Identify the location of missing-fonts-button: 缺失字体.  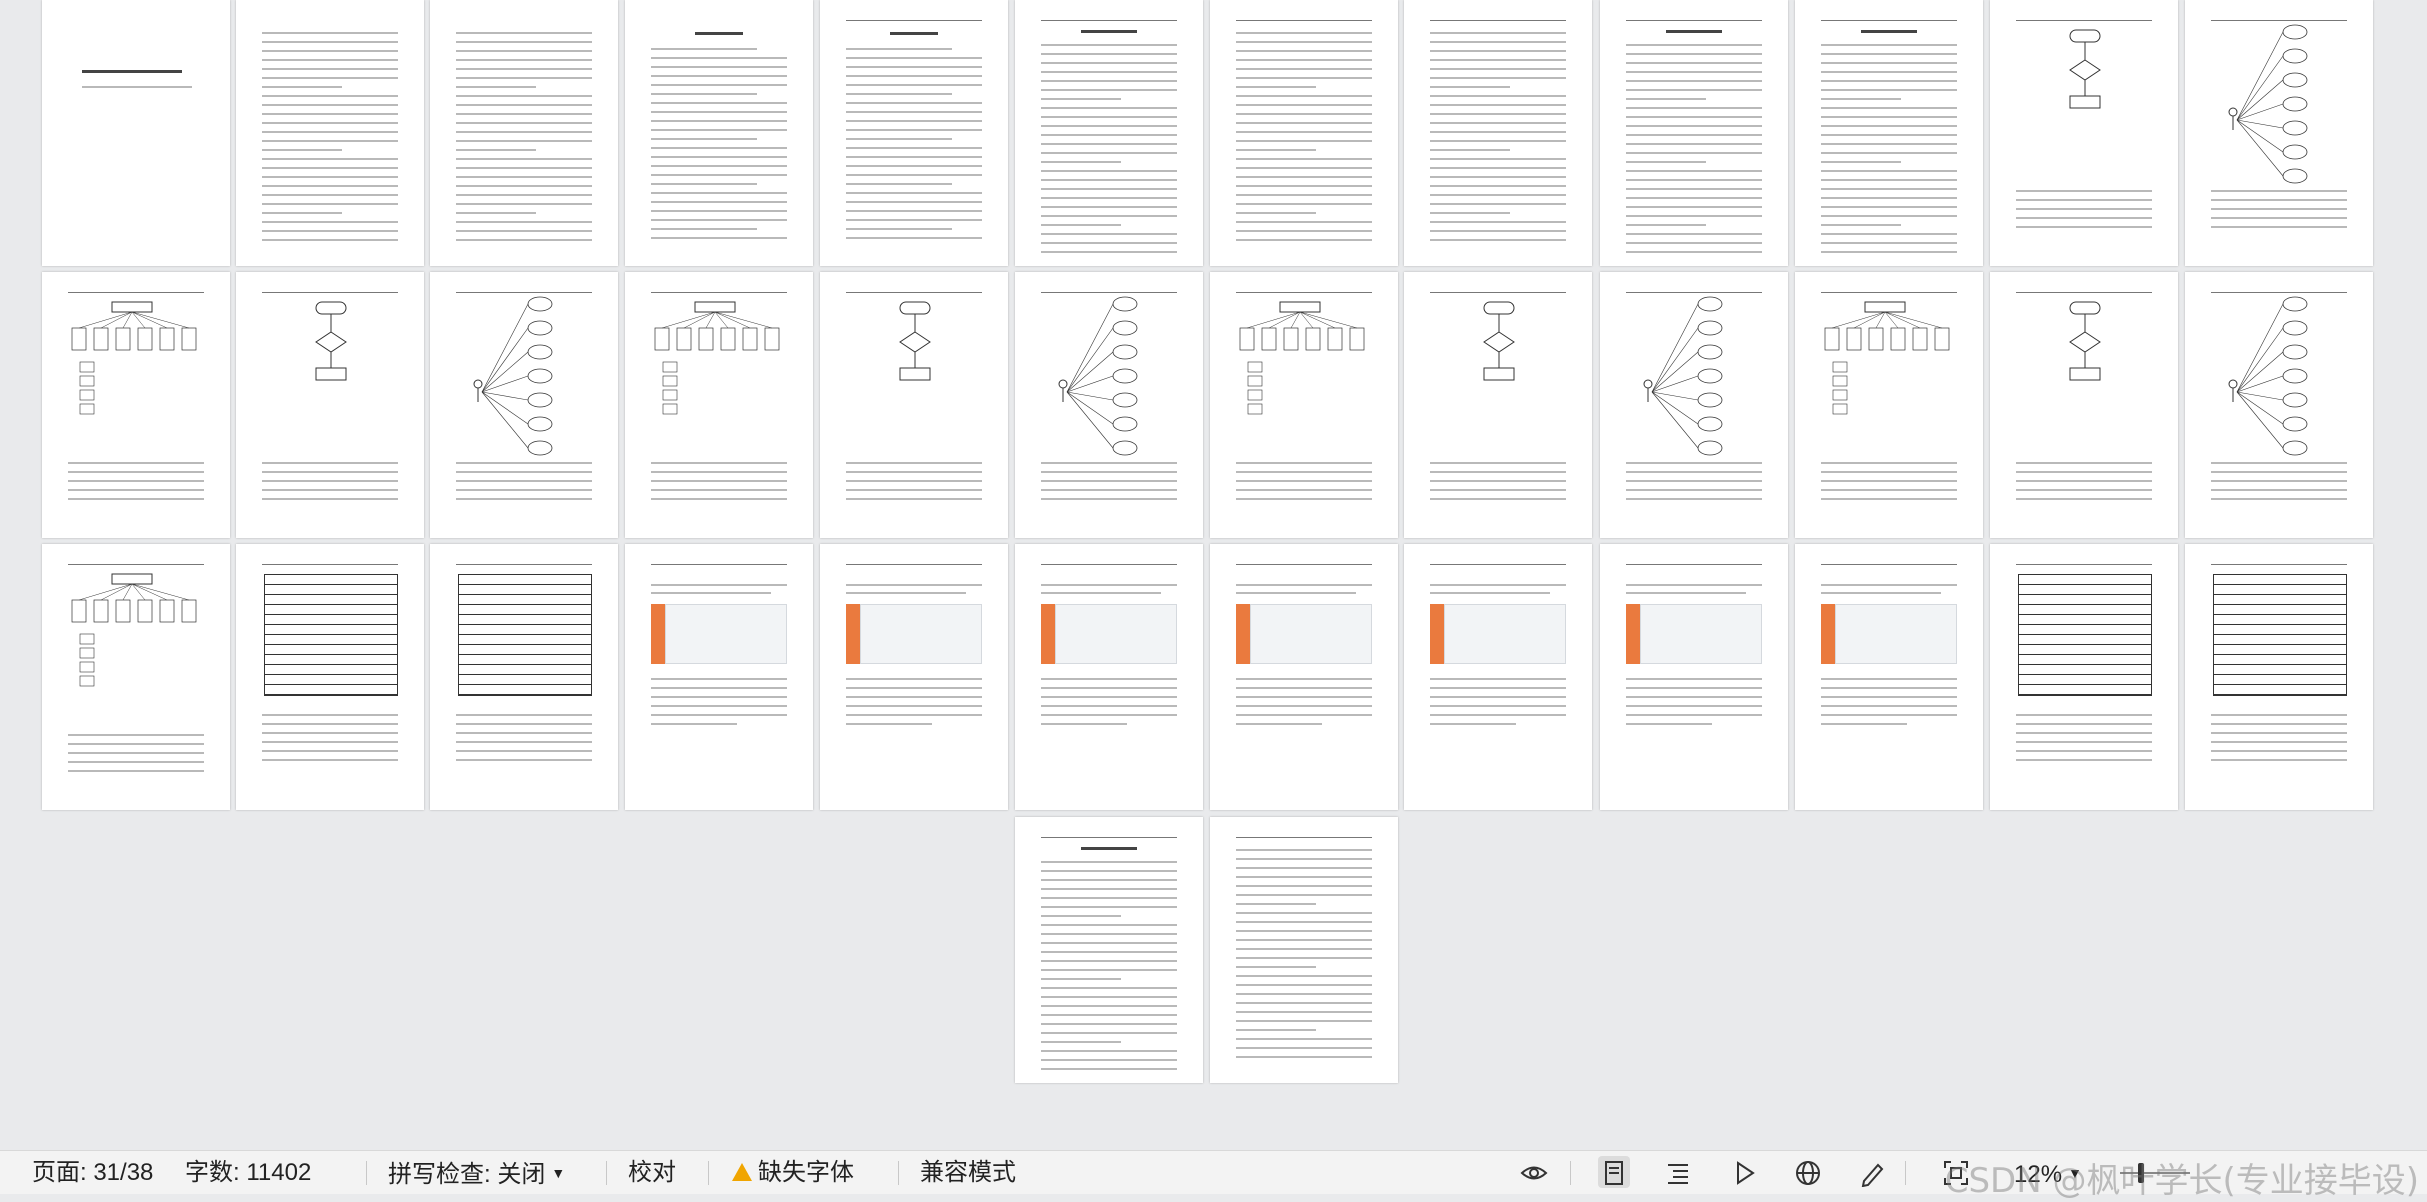
(793, 1173).